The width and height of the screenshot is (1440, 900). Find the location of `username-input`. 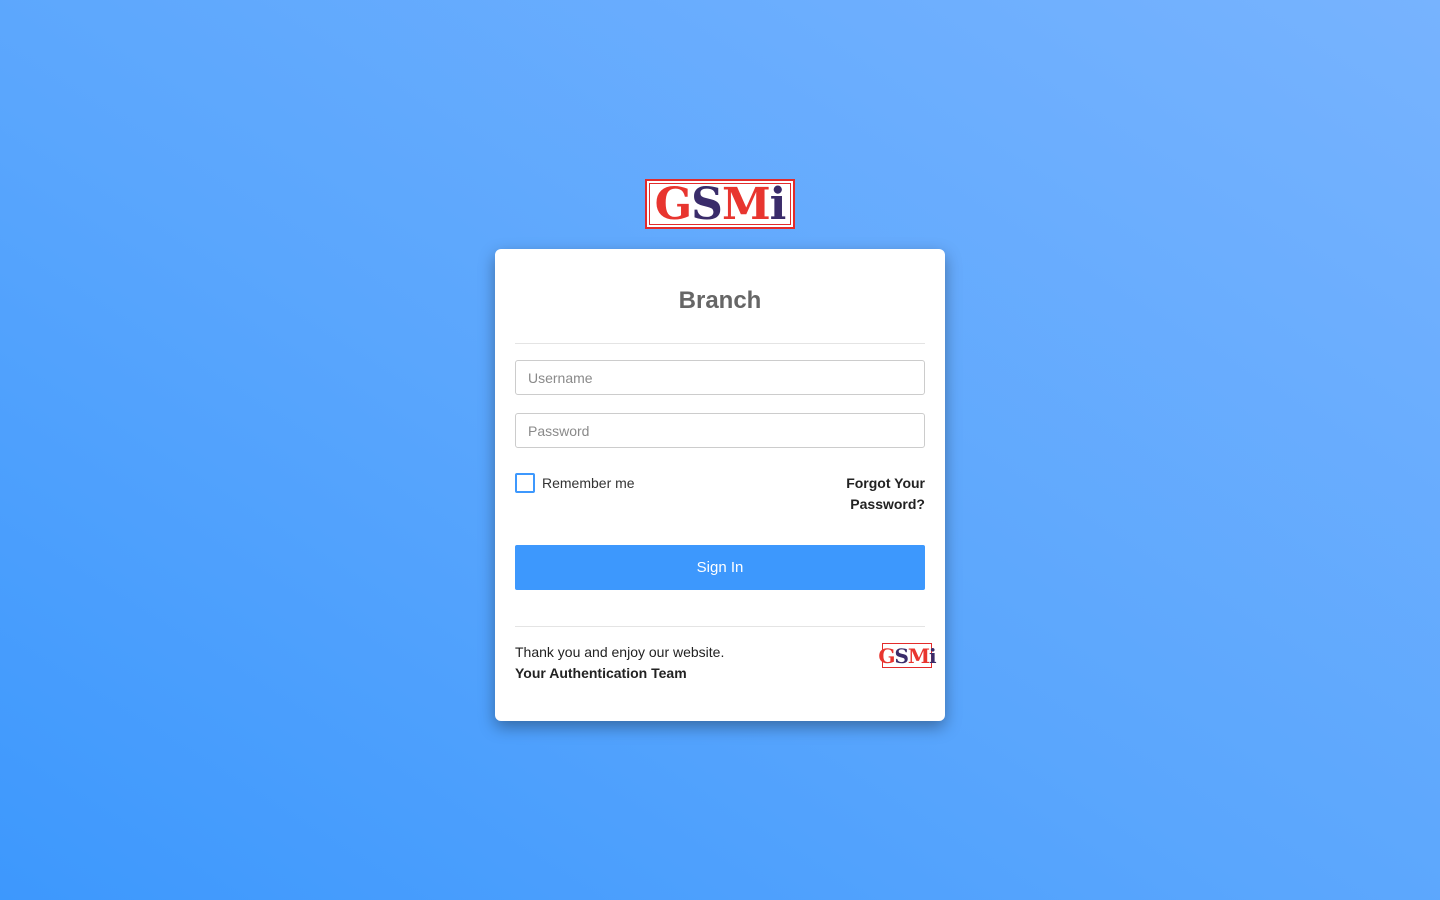

username-input is located at coordinates (720, 377).